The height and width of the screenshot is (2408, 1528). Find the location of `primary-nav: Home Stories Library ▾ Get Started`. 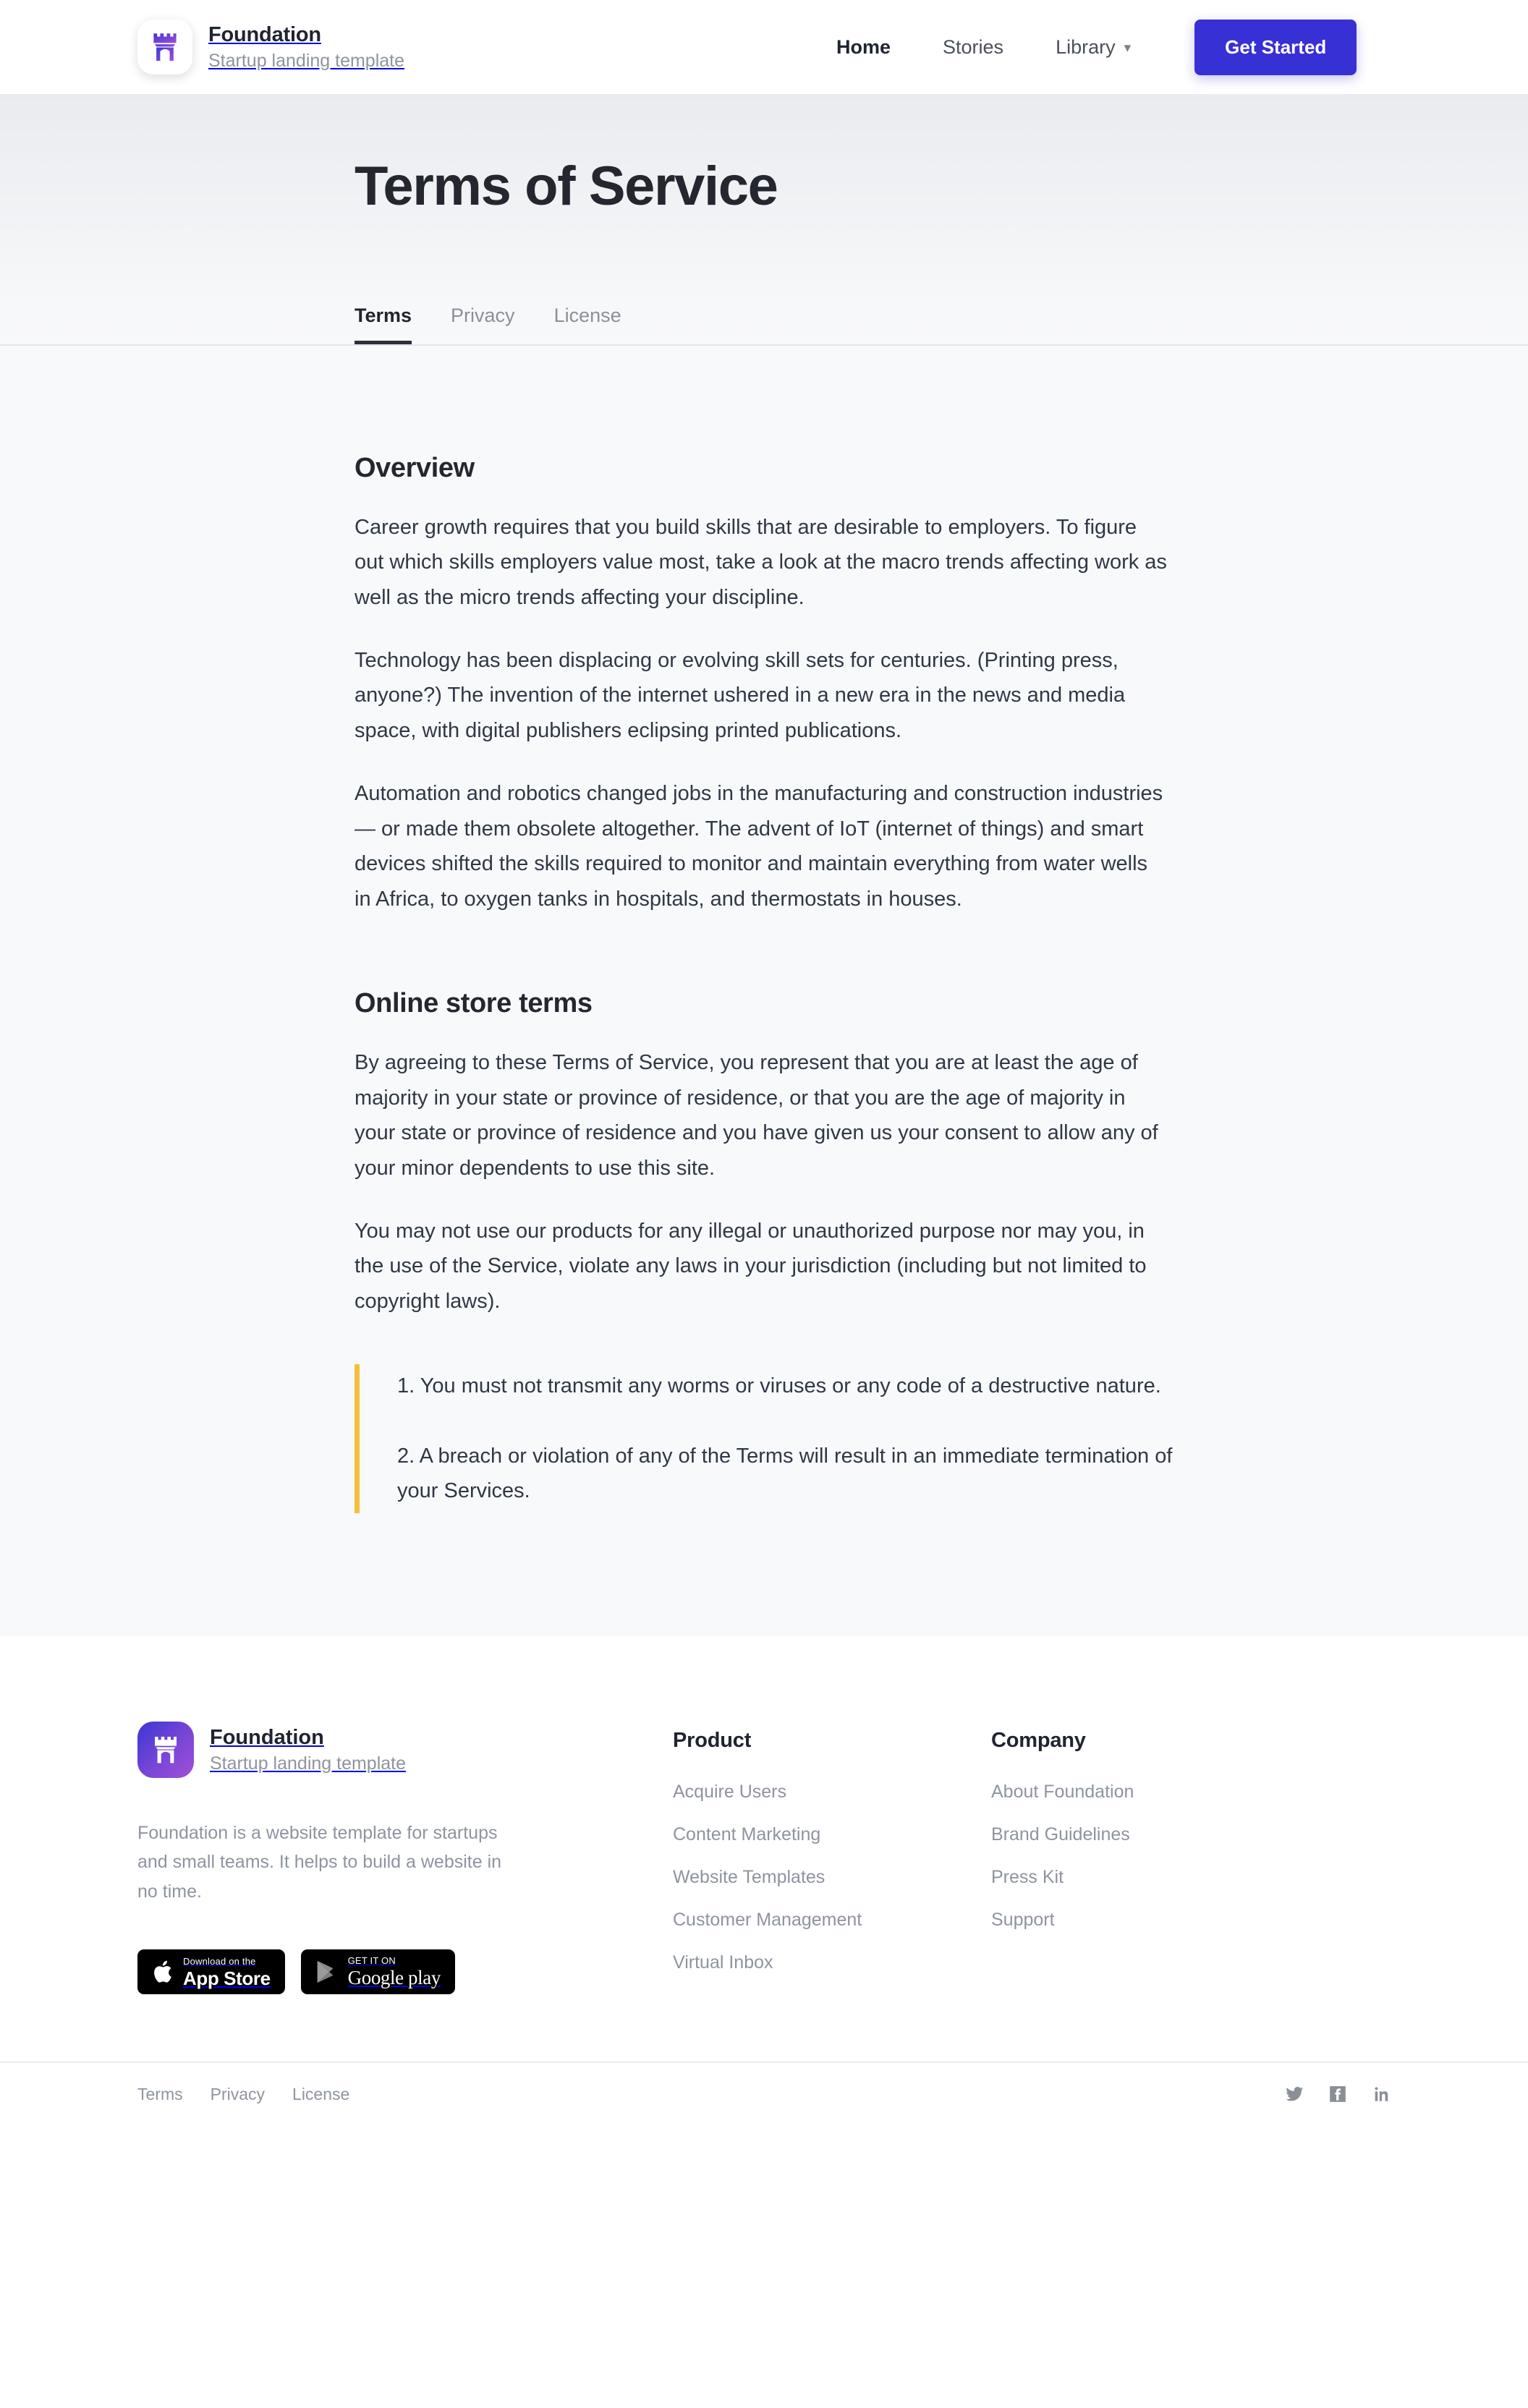

primary-nav: Home Stories Library ▾ Get Started is located at coordinates (1083, 47).